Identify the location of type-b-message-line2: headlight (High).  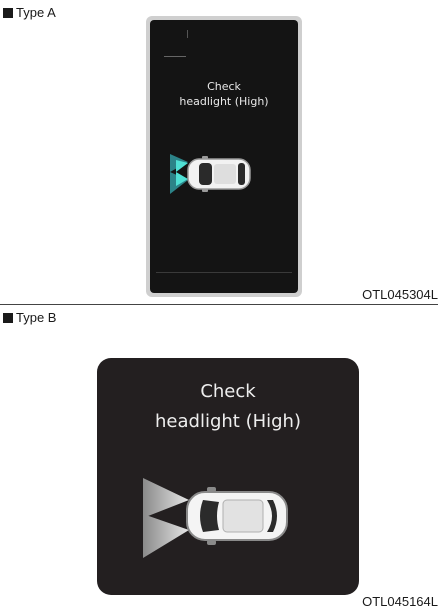
(228, 421).